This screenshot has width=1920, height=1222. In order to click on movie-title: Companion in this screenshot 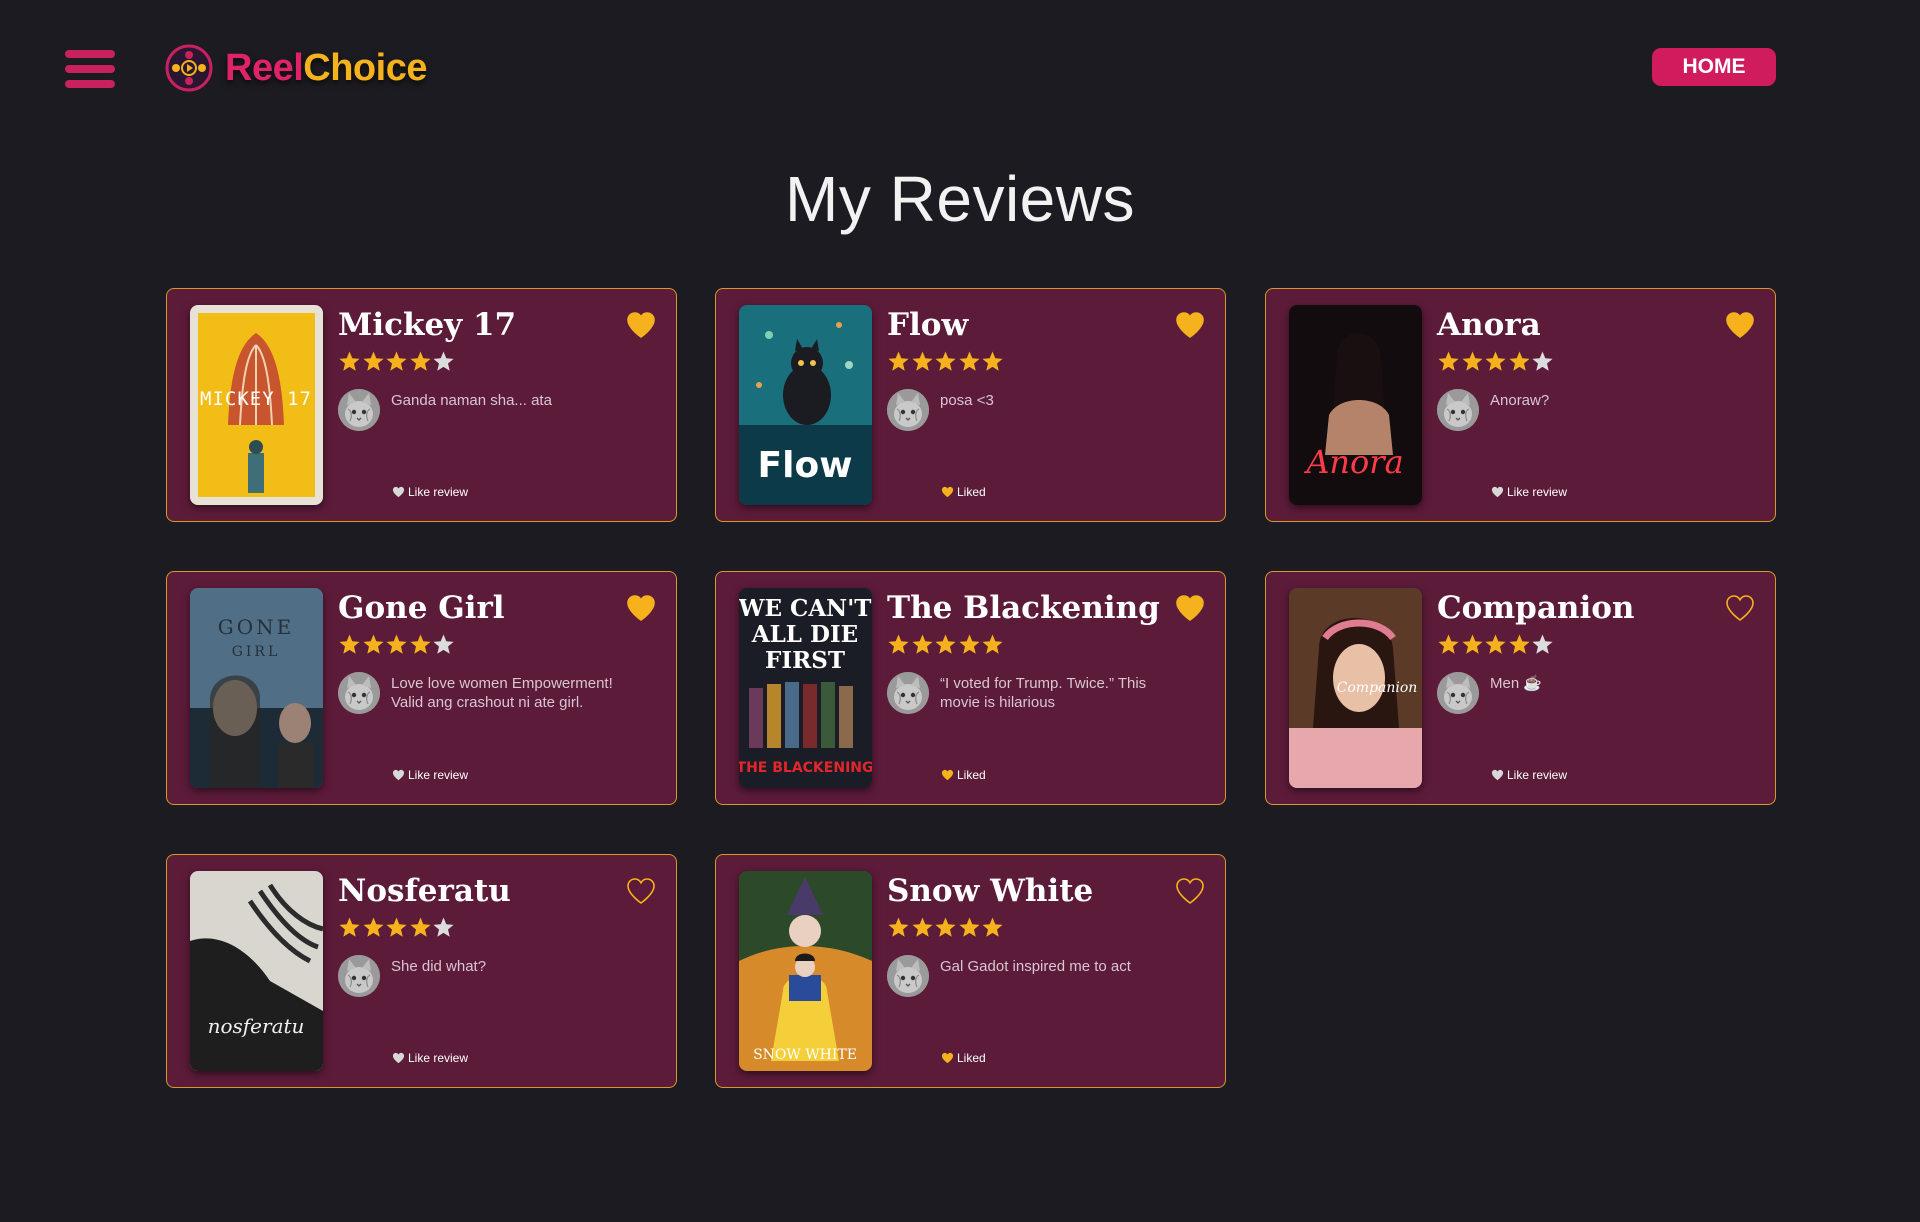, I will do `click(1577, 608)`.